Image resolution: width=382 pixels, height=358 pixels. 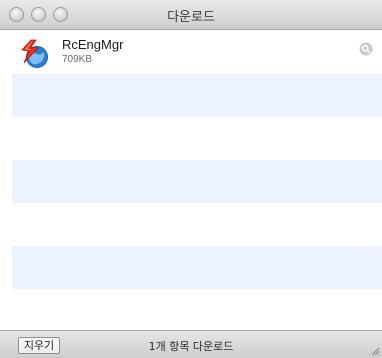 I want to click on bottom-bar: 지우기 1개 항목 다운로드, so click(x=191, y=344).